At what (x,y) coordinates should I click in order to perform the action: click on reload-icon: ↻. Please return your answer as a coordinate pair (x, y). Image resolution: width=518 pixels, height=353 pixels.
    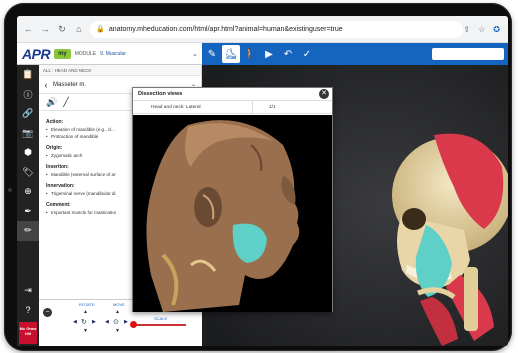
    Looking at the image, I should click on (62, 29).